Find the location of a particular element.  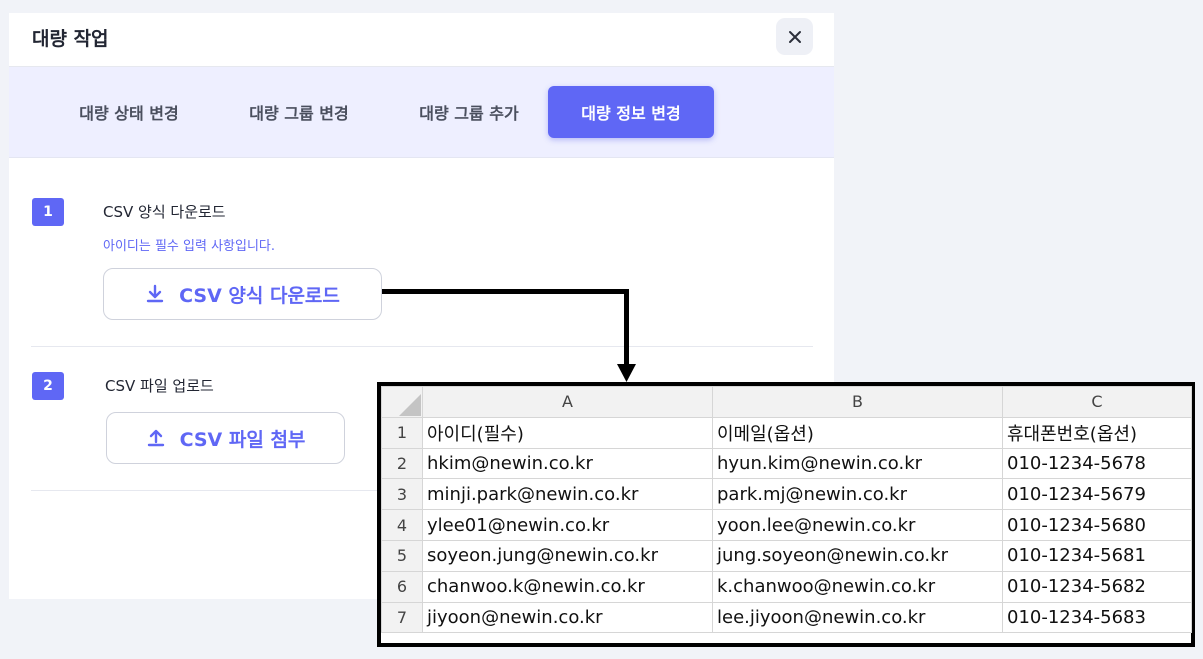

step-1-title: CSV 양식 다운로드 is located at coordinates (164, 212).